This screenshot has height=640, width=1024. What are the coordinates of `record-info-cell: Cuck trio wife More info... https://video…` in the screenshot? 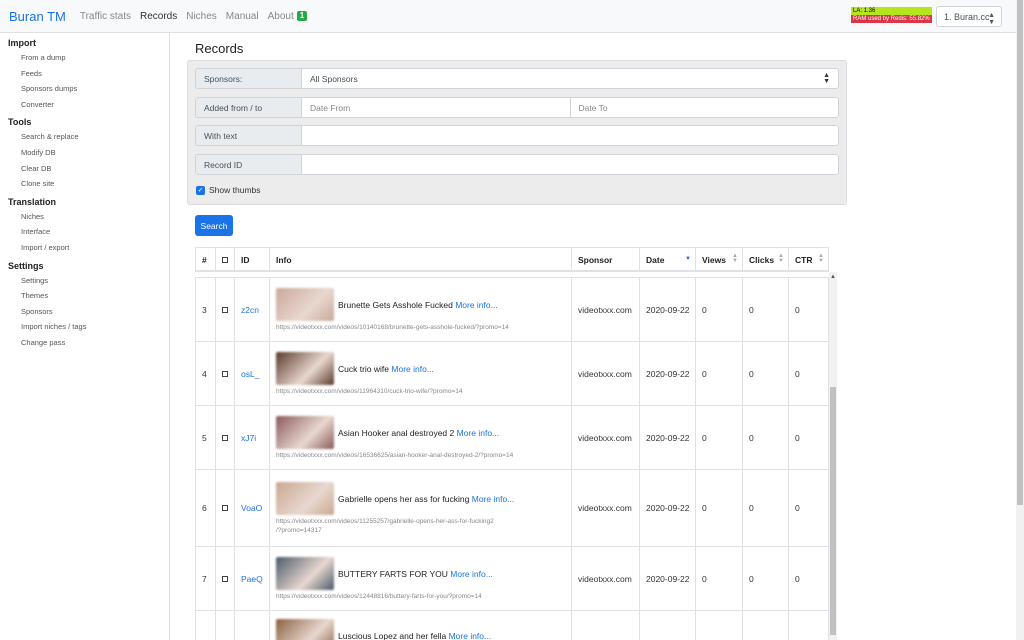 It's located at (420, 373).